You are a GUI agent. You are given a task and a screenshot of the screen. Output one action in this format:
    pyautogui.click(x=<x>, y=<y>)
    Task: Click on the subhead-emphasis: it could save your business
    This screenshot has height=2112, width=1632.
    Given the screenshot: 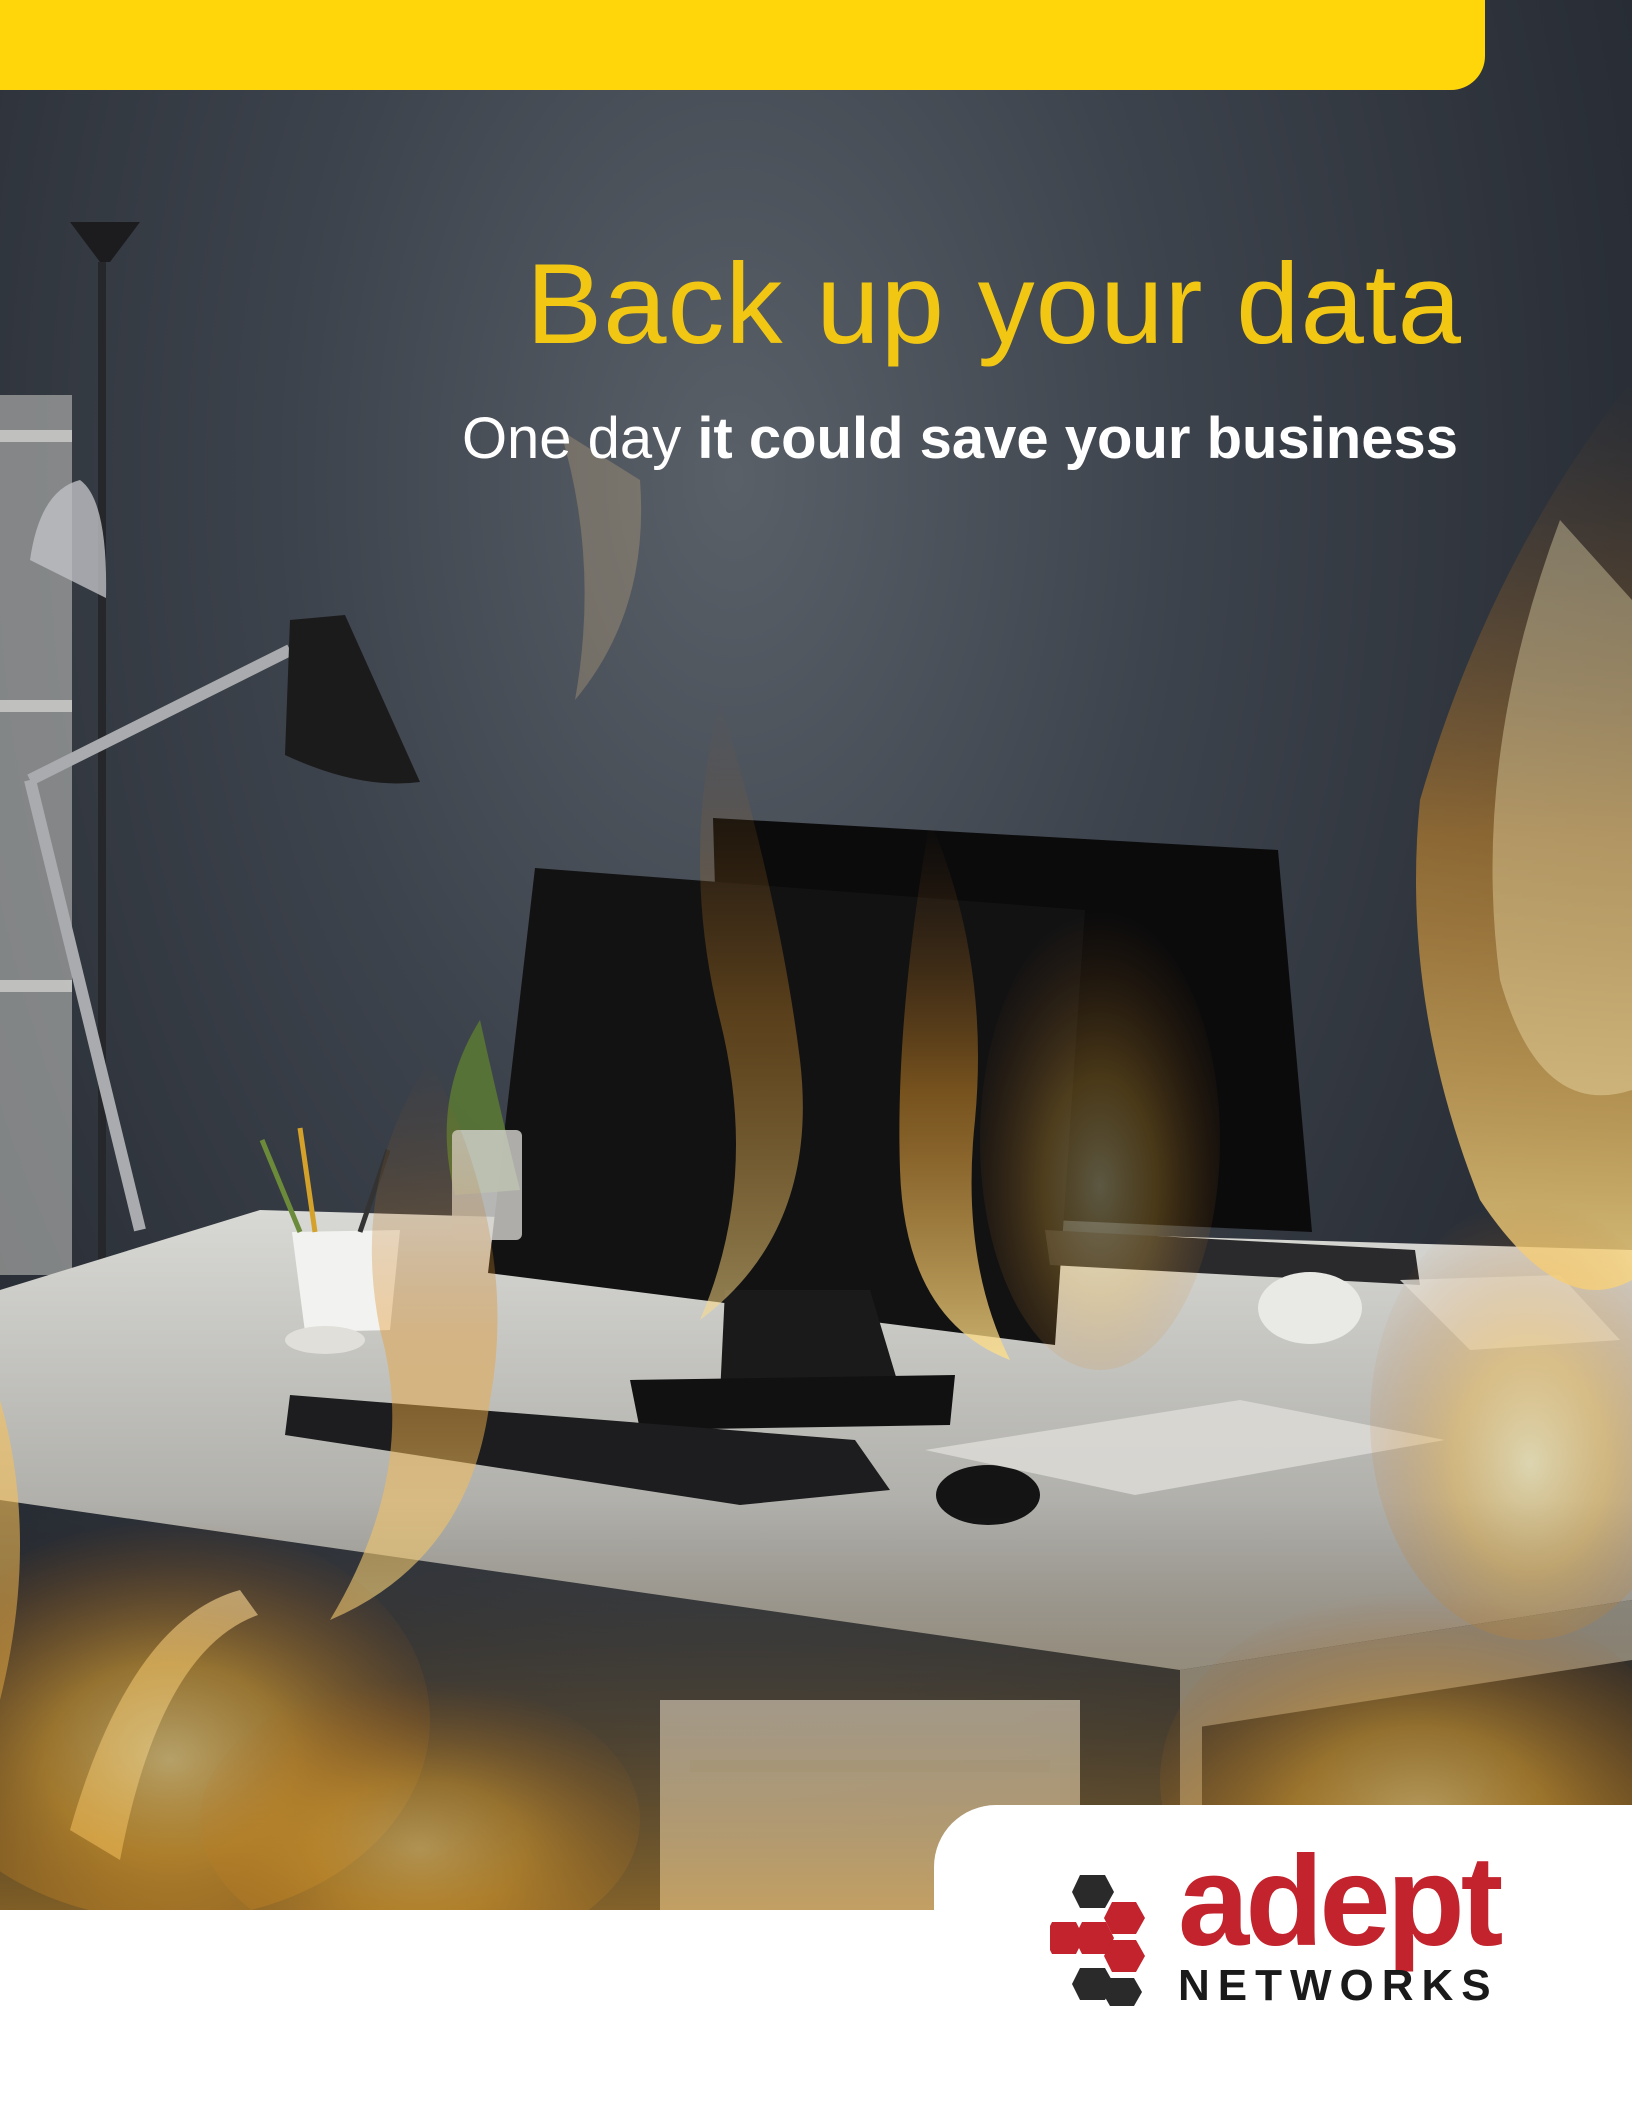 What is the action you would take?
    pyautogui.click(x=1077, y=438)
    